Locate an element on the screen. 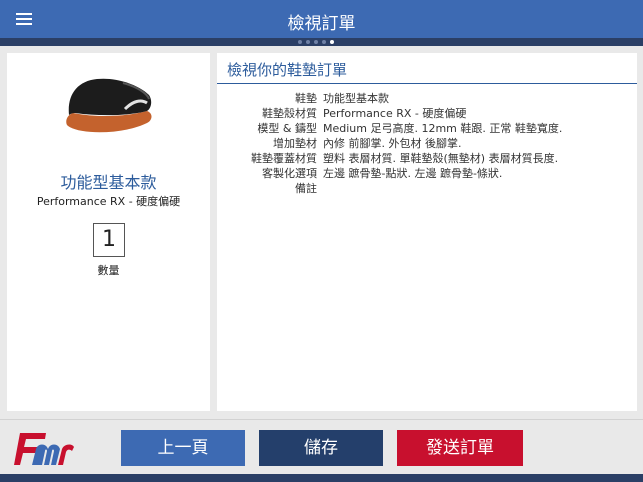 This screenshot has width=643, height=482. detail-value: Performance RX - 硬度偏硬 is located at coordinates (395, 113).